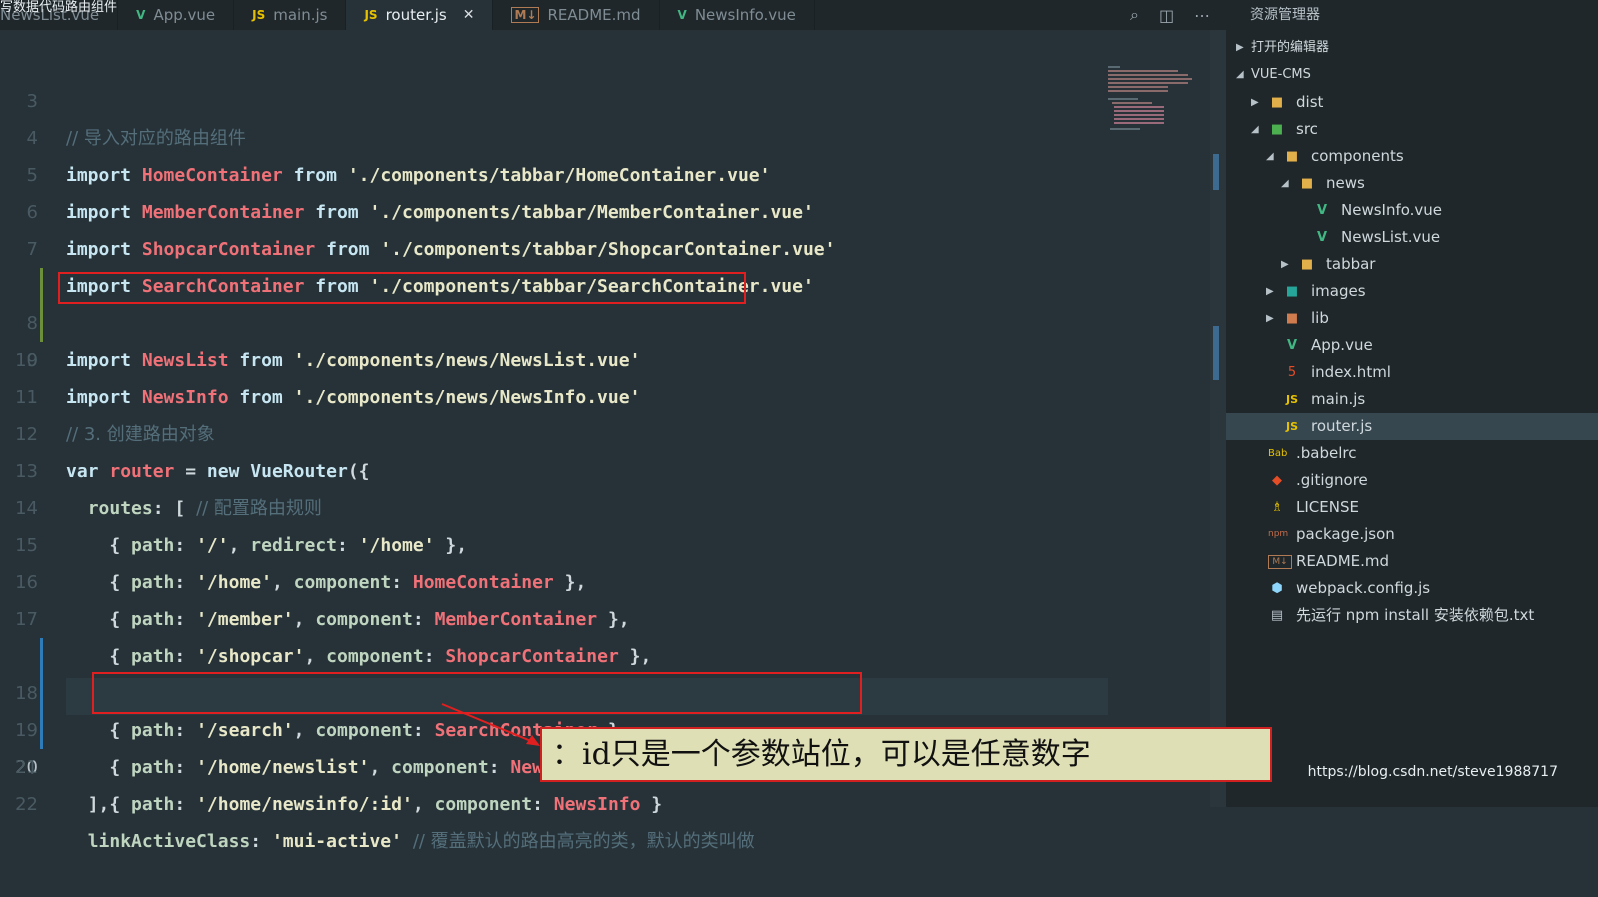  What do you see at coordinates (136, 120) in the screenshot?
I see `code-line: 3 // 导入对应的路由组件` at bounding box center [136, 120].